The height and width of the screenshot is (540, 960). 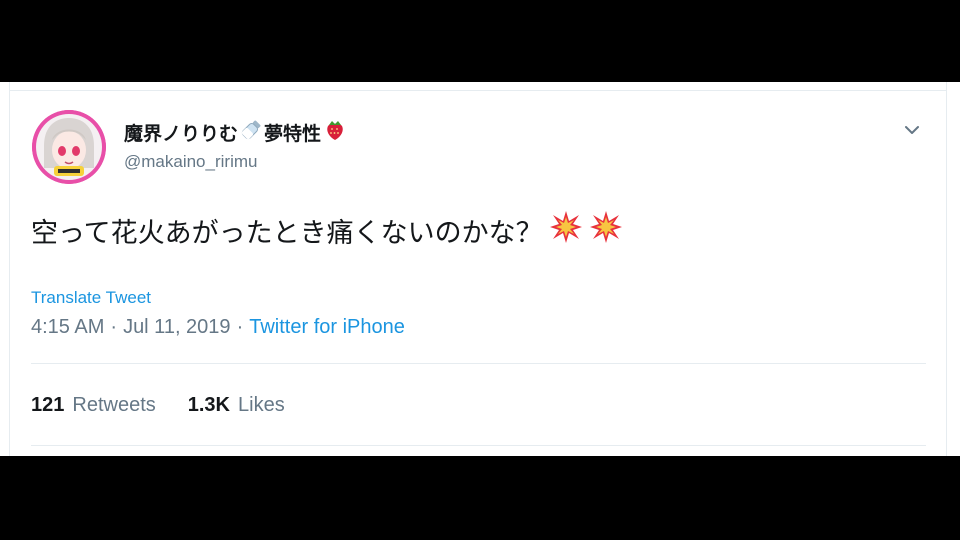 What do you see at coordinates (177, 327) in the screenshot?
I see `tweet-date: Jul 11, 2019` at bounding box center [177, 327].